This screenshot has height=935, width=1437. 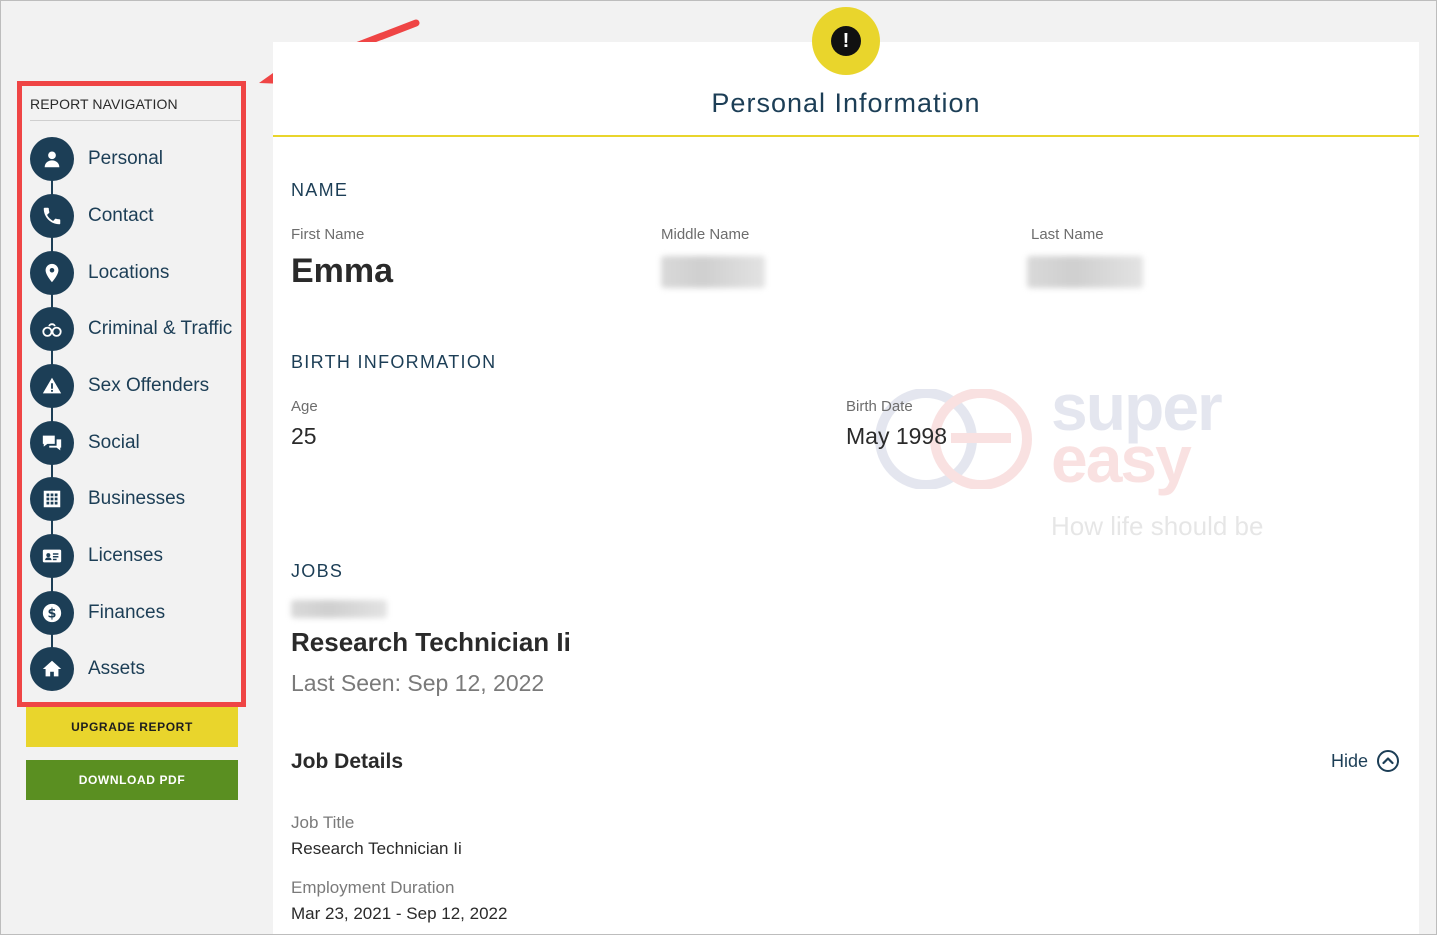 I want to click on employment-duration-value: Mar 23, 2021 - Sep 12, 2022, so click(x=399, y=913).